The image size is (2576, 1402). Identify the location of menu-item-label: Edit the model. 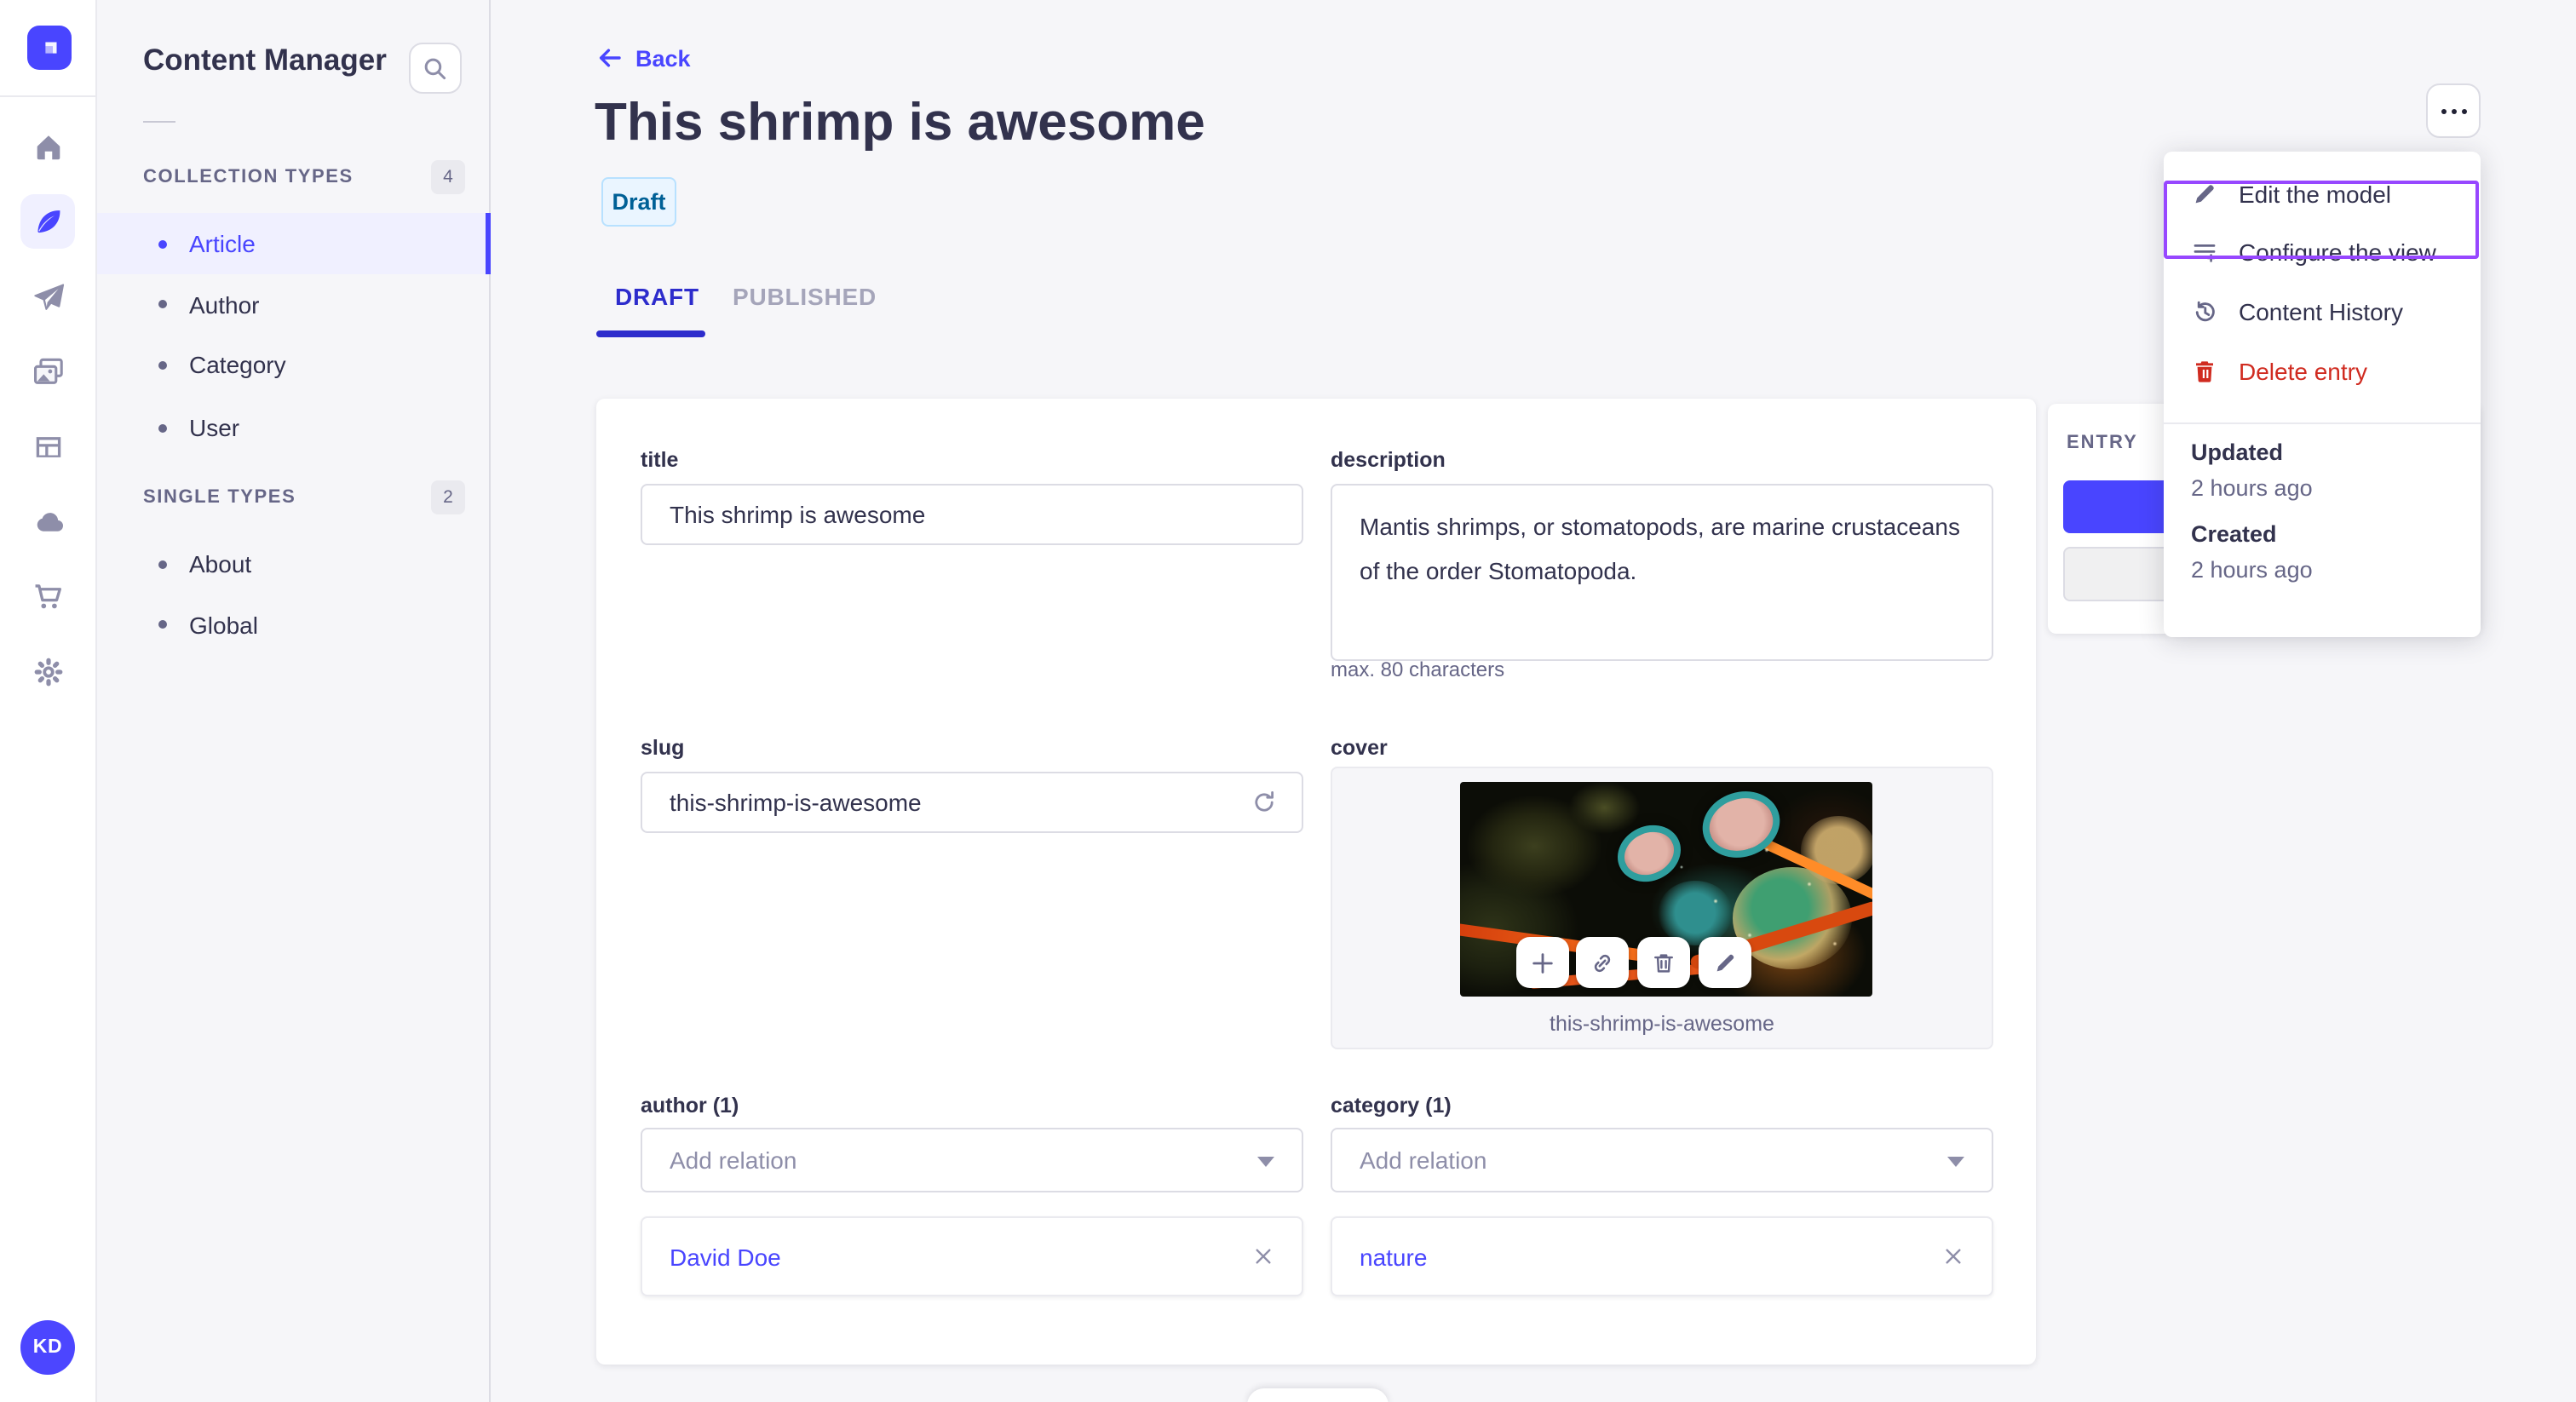
(2315, 194).